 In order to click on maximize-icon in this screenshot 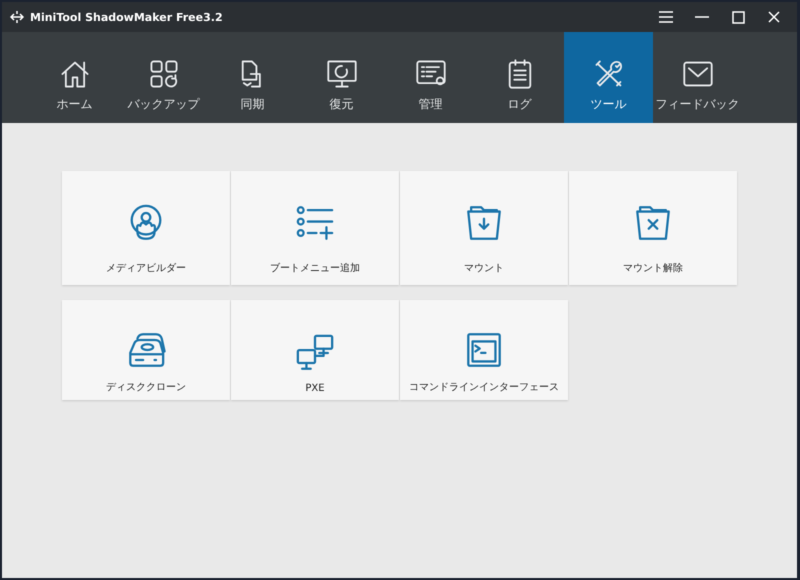, I will do `click(738, 17)`.